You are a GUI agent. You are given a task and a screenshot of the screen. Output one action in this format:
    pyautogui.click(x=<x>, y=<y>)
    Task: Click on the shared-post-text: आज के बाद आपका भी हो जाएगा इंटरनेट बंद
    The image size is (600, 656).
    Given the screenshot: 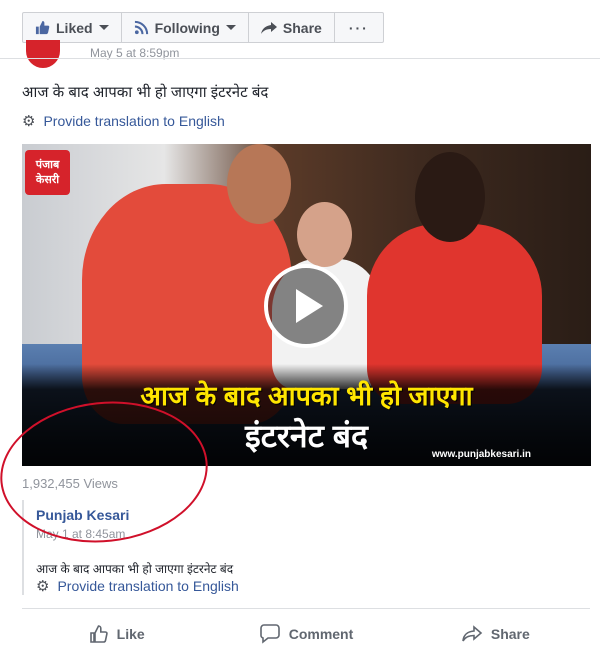 What is the action you would take?
    pyautogui.click(x=135, y=569)
    